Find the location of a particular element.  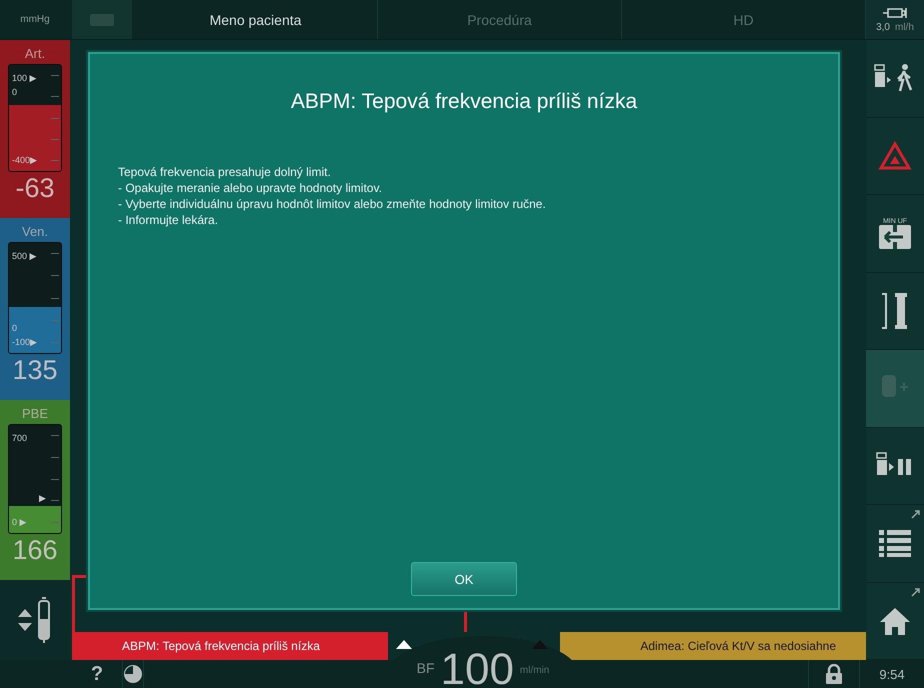

menu-button is located at coordinates (895, 543).